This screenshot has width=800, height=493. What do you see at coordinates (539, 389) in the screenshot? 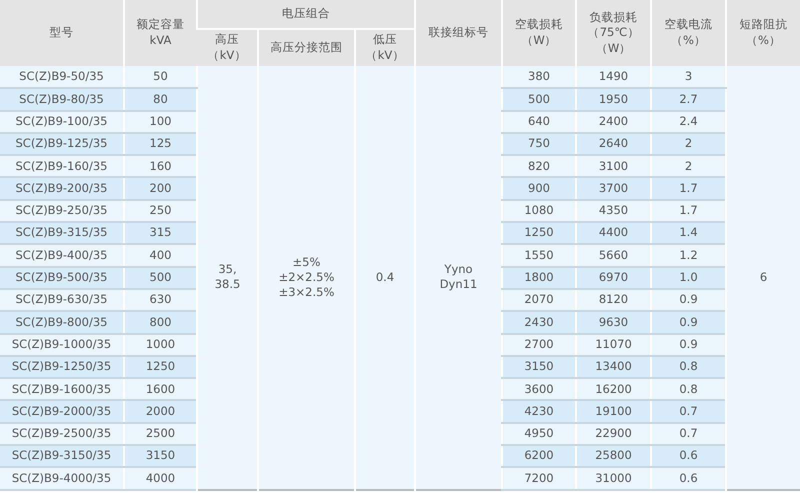
I see `table-cell: 3600` at bounding box center [539, 389].